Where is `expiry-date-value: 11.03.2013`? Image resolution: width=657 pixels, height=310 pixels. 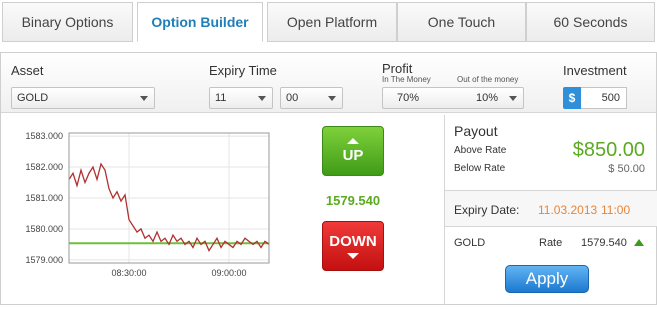
expiry-date-value: 11.03.2013 is located at coordinates (568, 210).